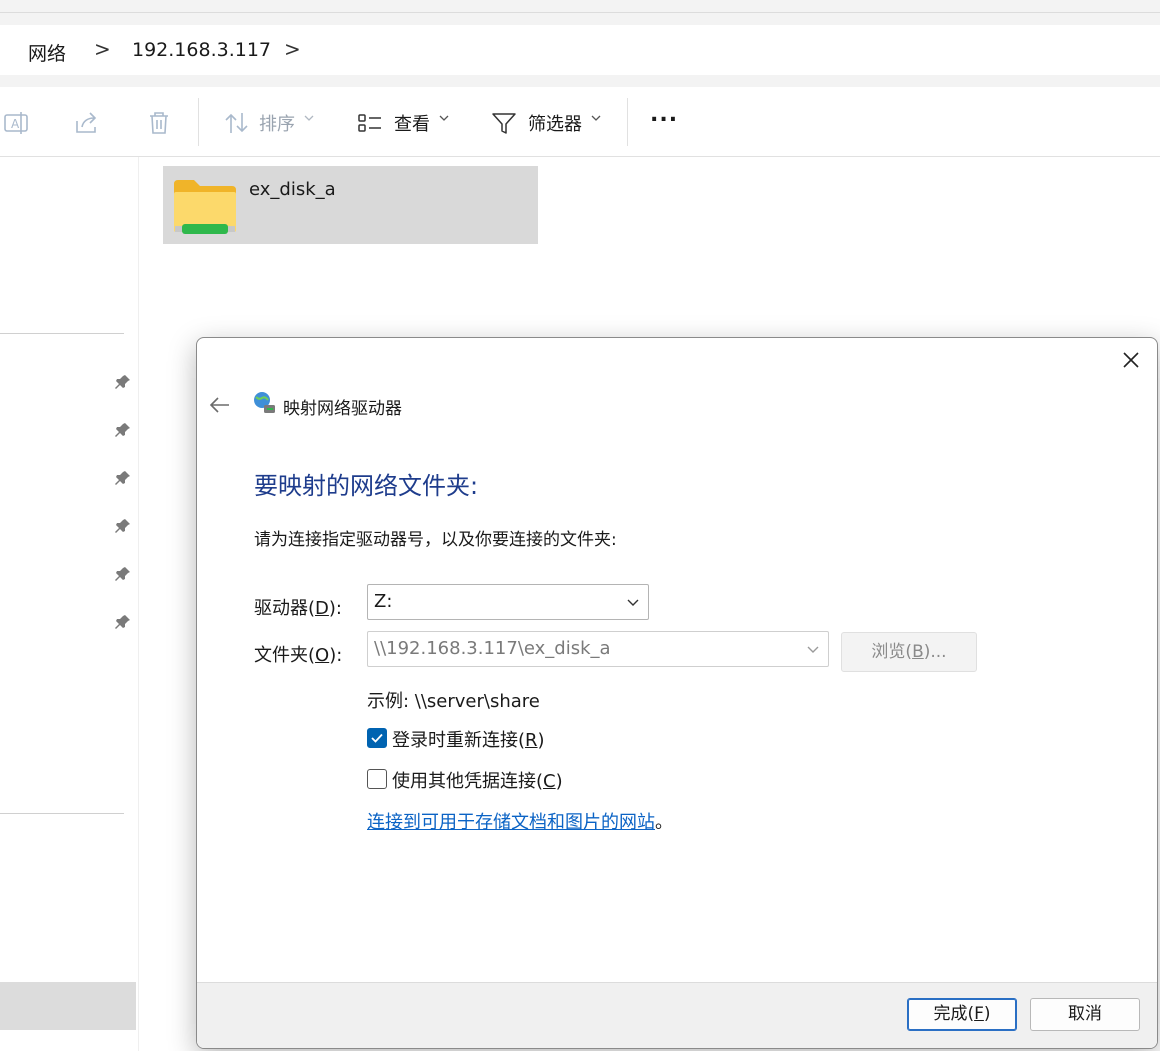  Describe the element at coordinates (677, 1015) in the screenshot. I see `dialog-footer: 完成(F) 取消` at that location.